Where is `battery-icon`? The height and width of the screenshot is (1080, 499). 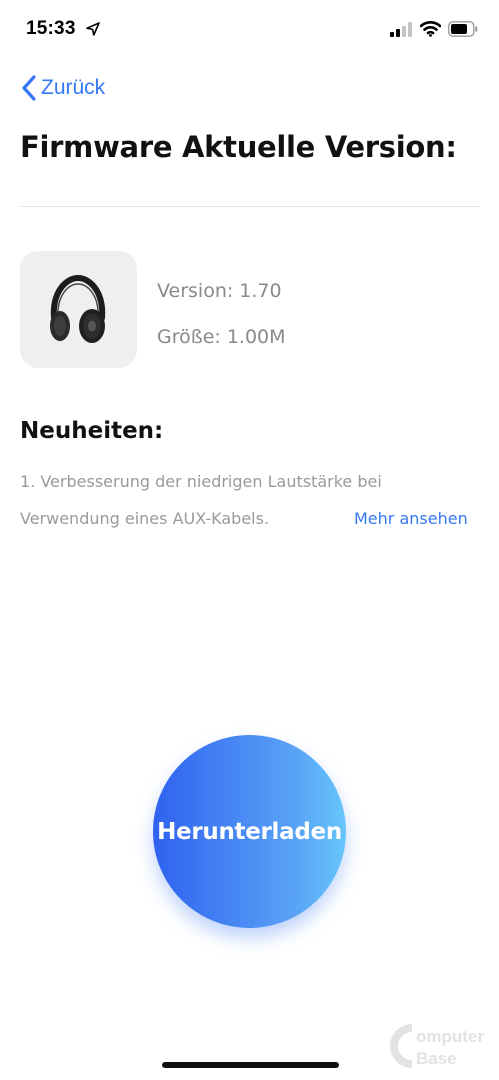
battery-icon is located at coordinates (463, 29).